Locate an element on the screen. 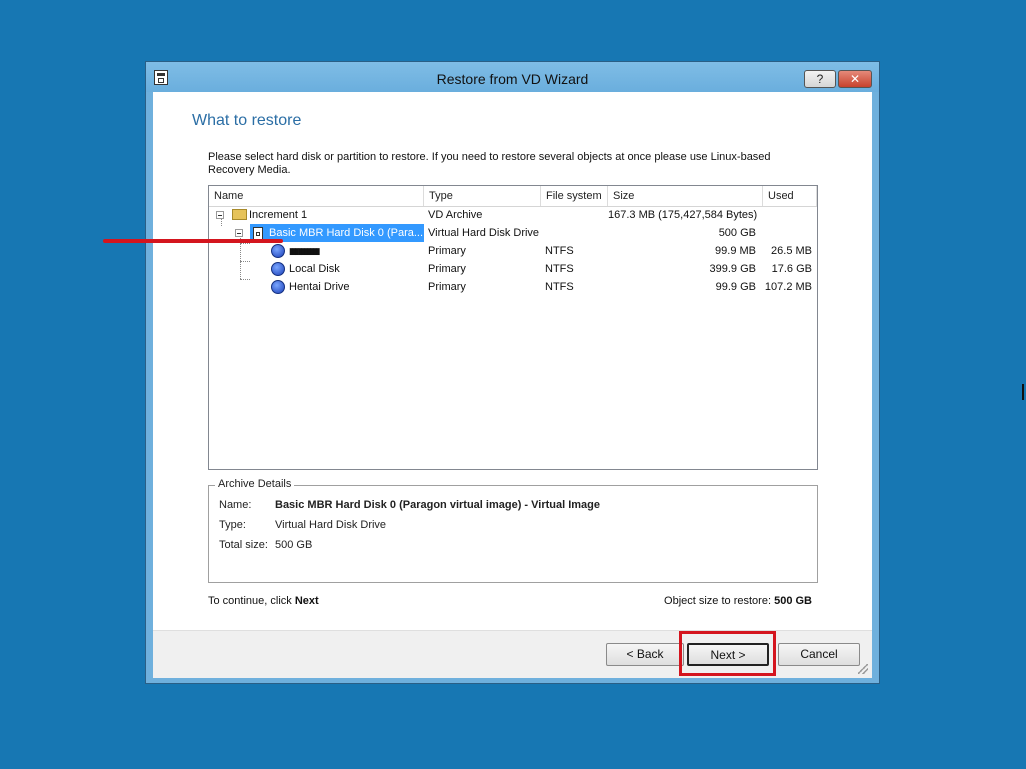 The width and height of the screenshot is (1026, 769). row-name: Hentai Drive is located at coordinates (319, 287).